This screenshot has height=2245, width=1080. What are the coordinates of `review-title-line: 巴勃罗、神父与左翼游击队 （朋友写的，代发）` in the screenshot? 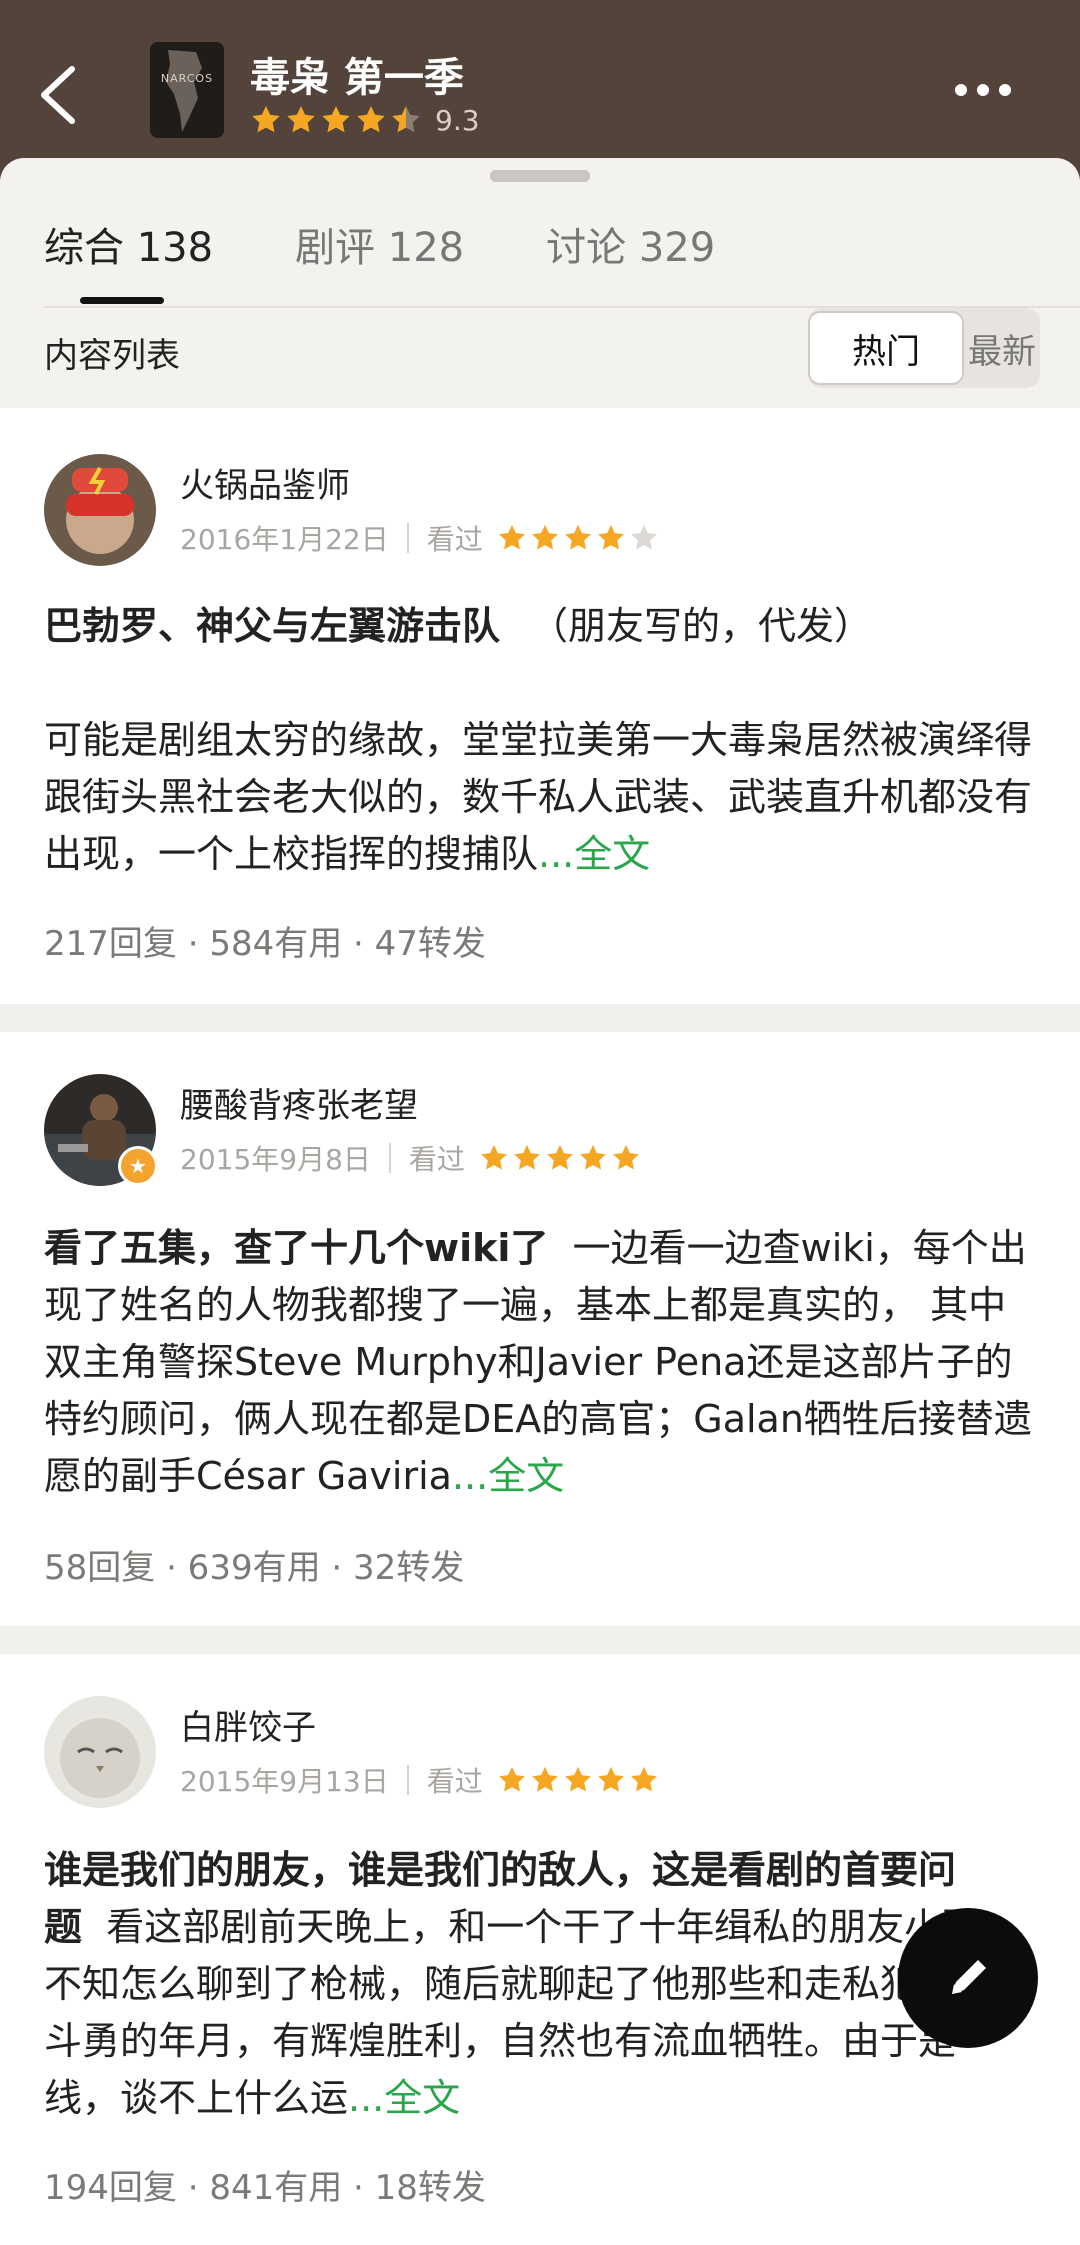 It's located at (539, 626).